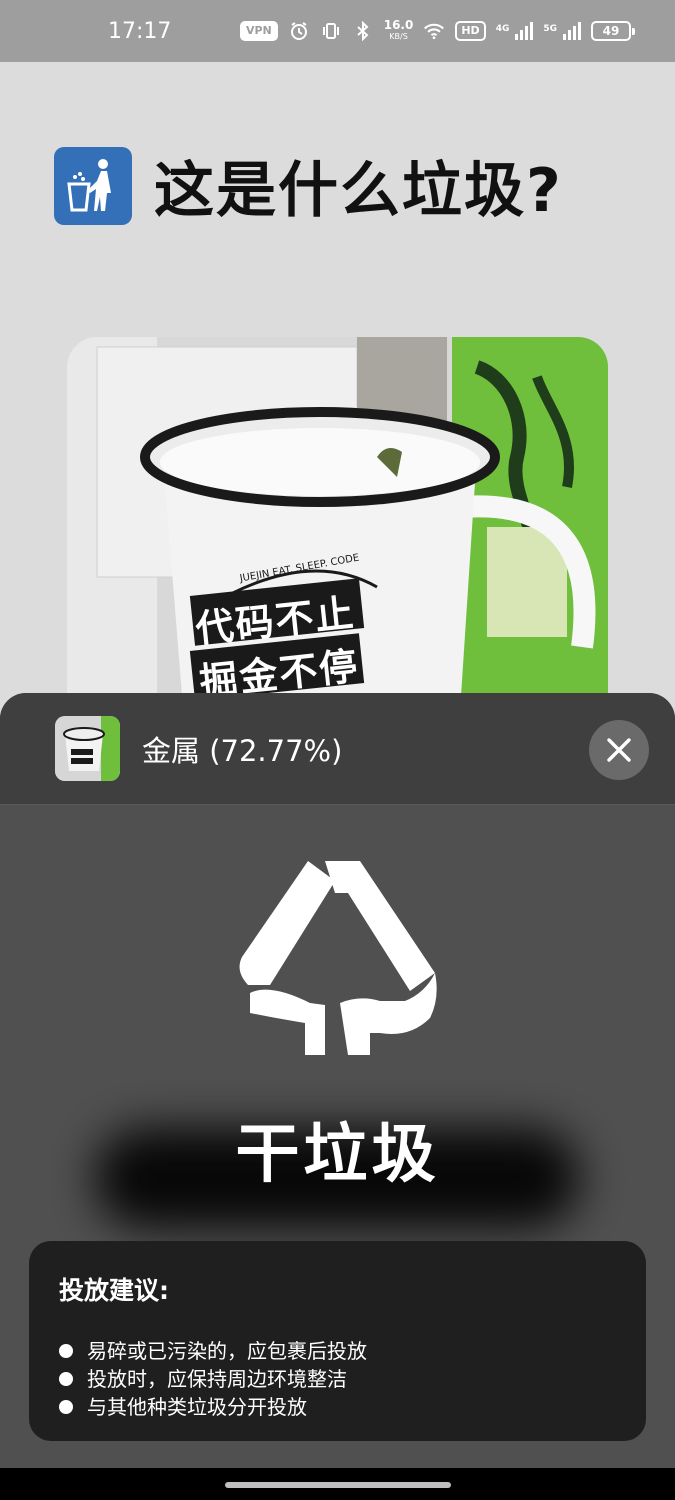 The width and height of the screenshot is (675, 1500). What do you see at coordinates (358, 191) in the screenshot?
I see `page-title: 这是什么垃圾?` at bounding box center [358, 191].